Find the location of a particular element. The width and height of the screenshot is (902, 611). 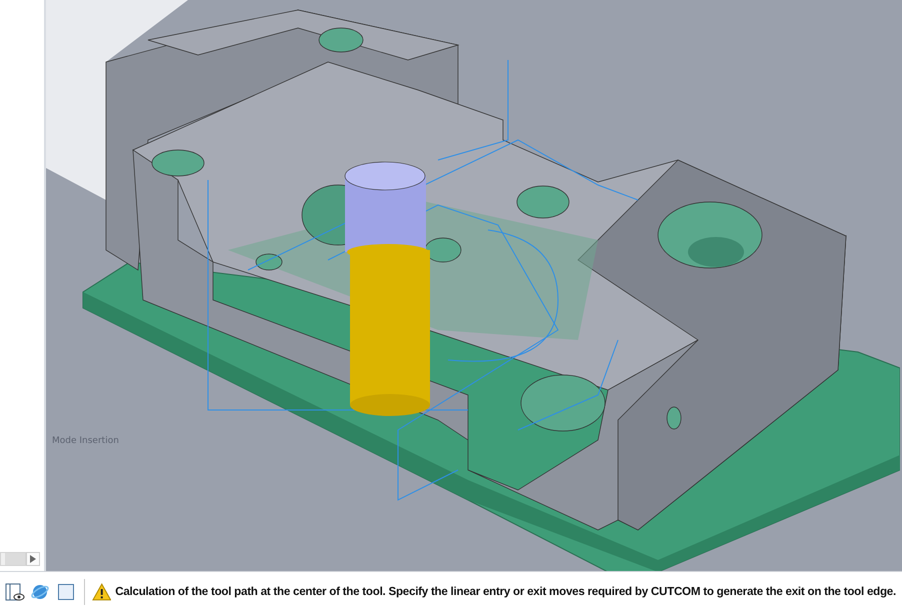

horizontal-scrollbar is located at coordinates (13, 559).